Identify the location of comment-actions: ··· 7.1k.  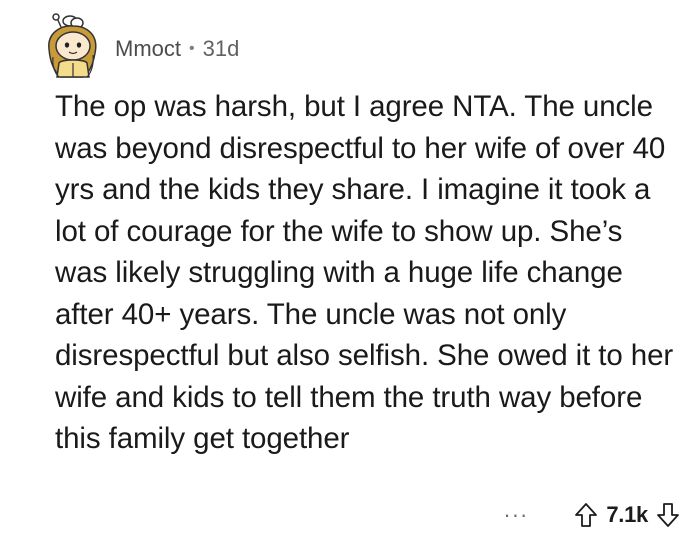
(591, 515).